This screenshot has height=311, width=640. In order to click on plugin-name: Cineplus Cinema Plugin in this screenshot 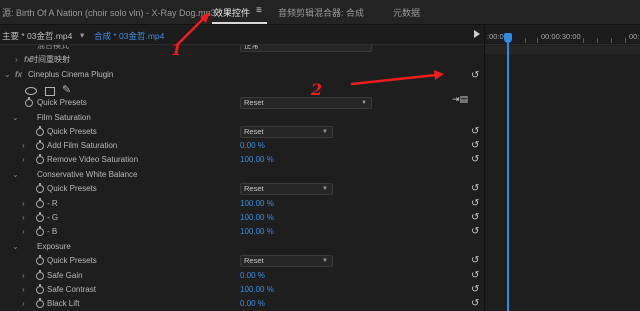, I will do `click(71, 74)`.